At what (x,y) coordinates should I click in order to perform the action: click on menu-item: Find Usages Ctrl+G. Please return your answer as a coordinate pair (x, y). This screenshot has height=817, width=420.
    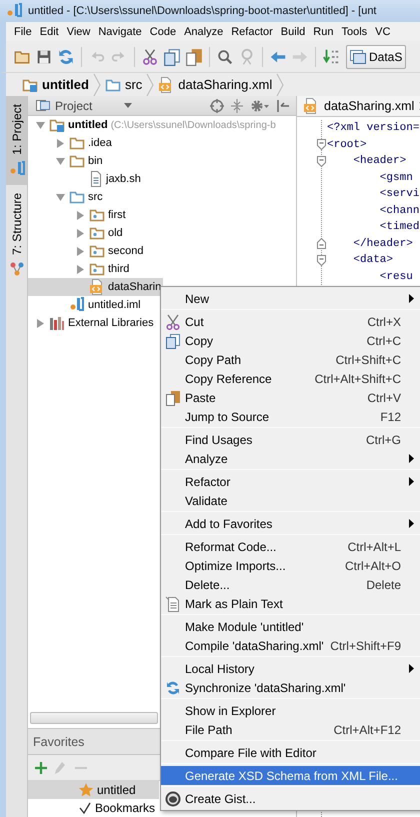
    Looking at the image, I should click on (290, 439).